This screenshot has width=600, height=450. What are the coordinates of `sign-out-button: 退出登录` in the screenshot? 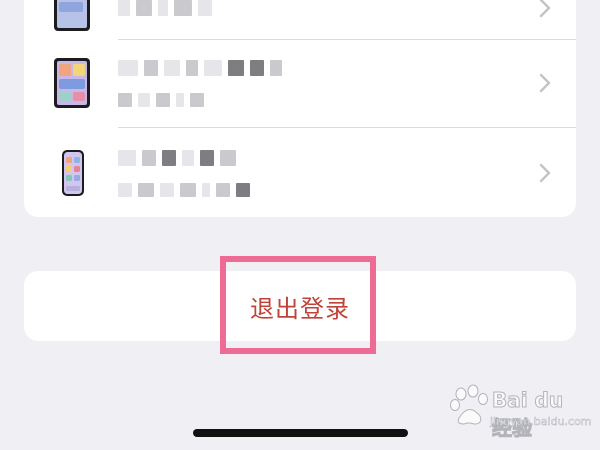 It's located at (300, 306).